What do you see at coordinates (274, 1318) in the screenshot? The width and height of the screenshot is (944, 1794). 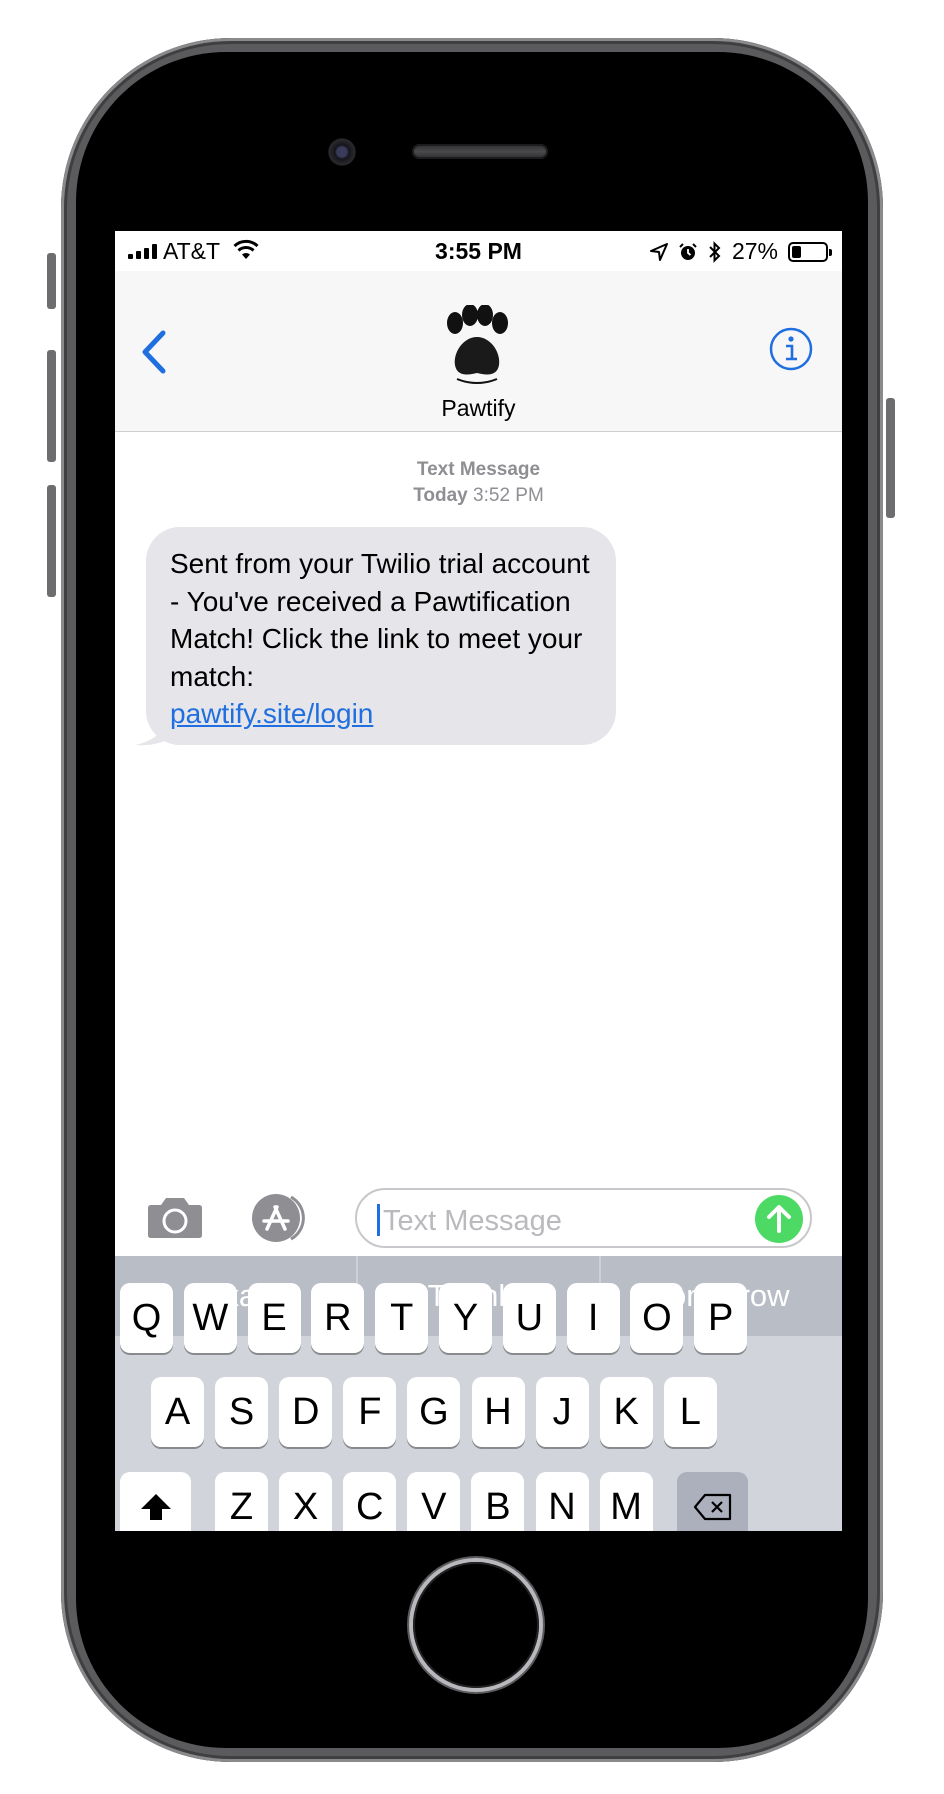 I see `key-e: E` at bounding box center [274, 1318].